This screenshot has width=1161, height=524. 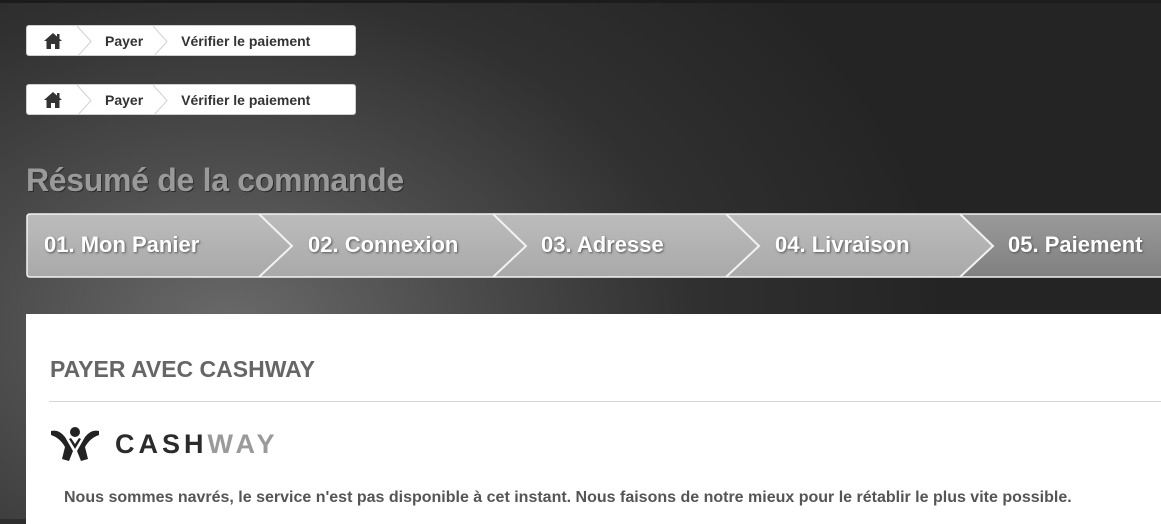 What do you see at coordinates (182, 369) in the screenshot?
I see `panel-title: PAYER AVEC CASHWAY` at bounding box center [182, 369].